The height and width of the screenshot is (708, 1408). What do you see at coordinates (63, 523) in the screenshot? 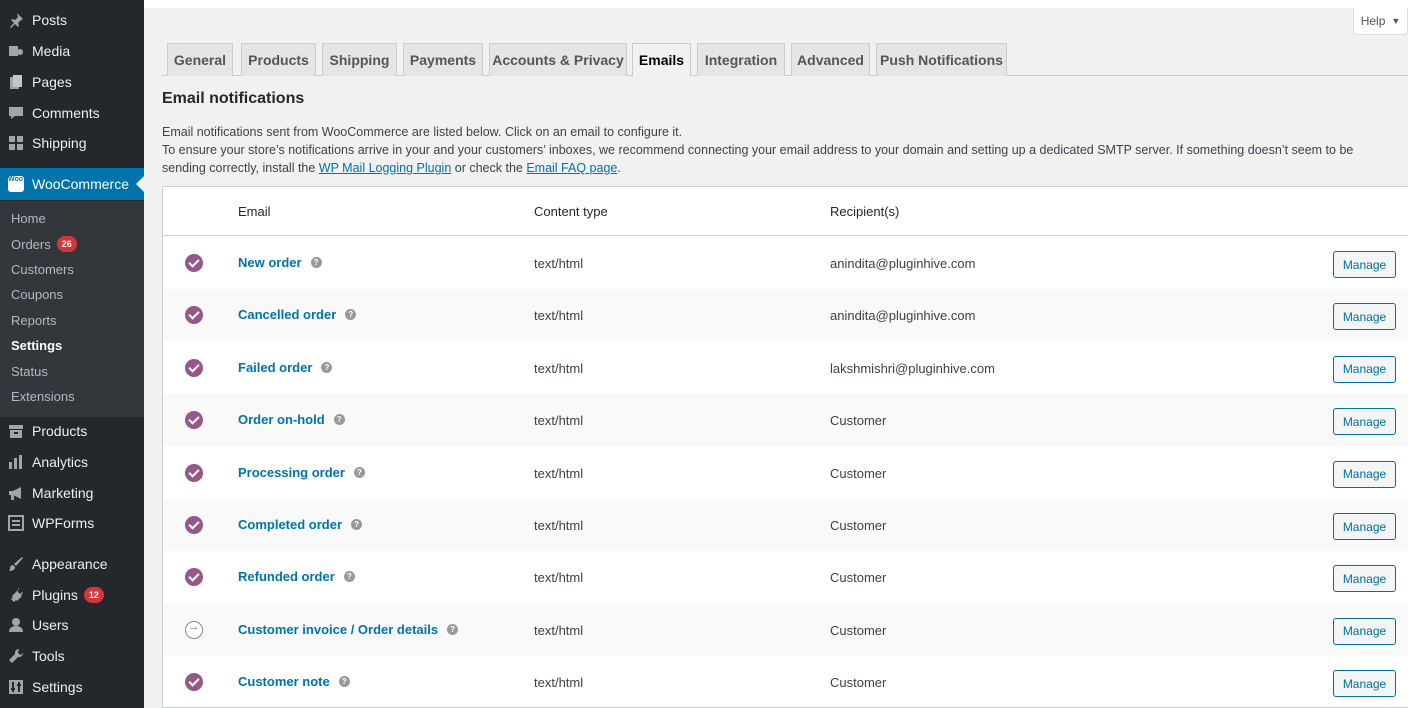
I see `menu-label: WPForms` at bounding box center [63, 523].